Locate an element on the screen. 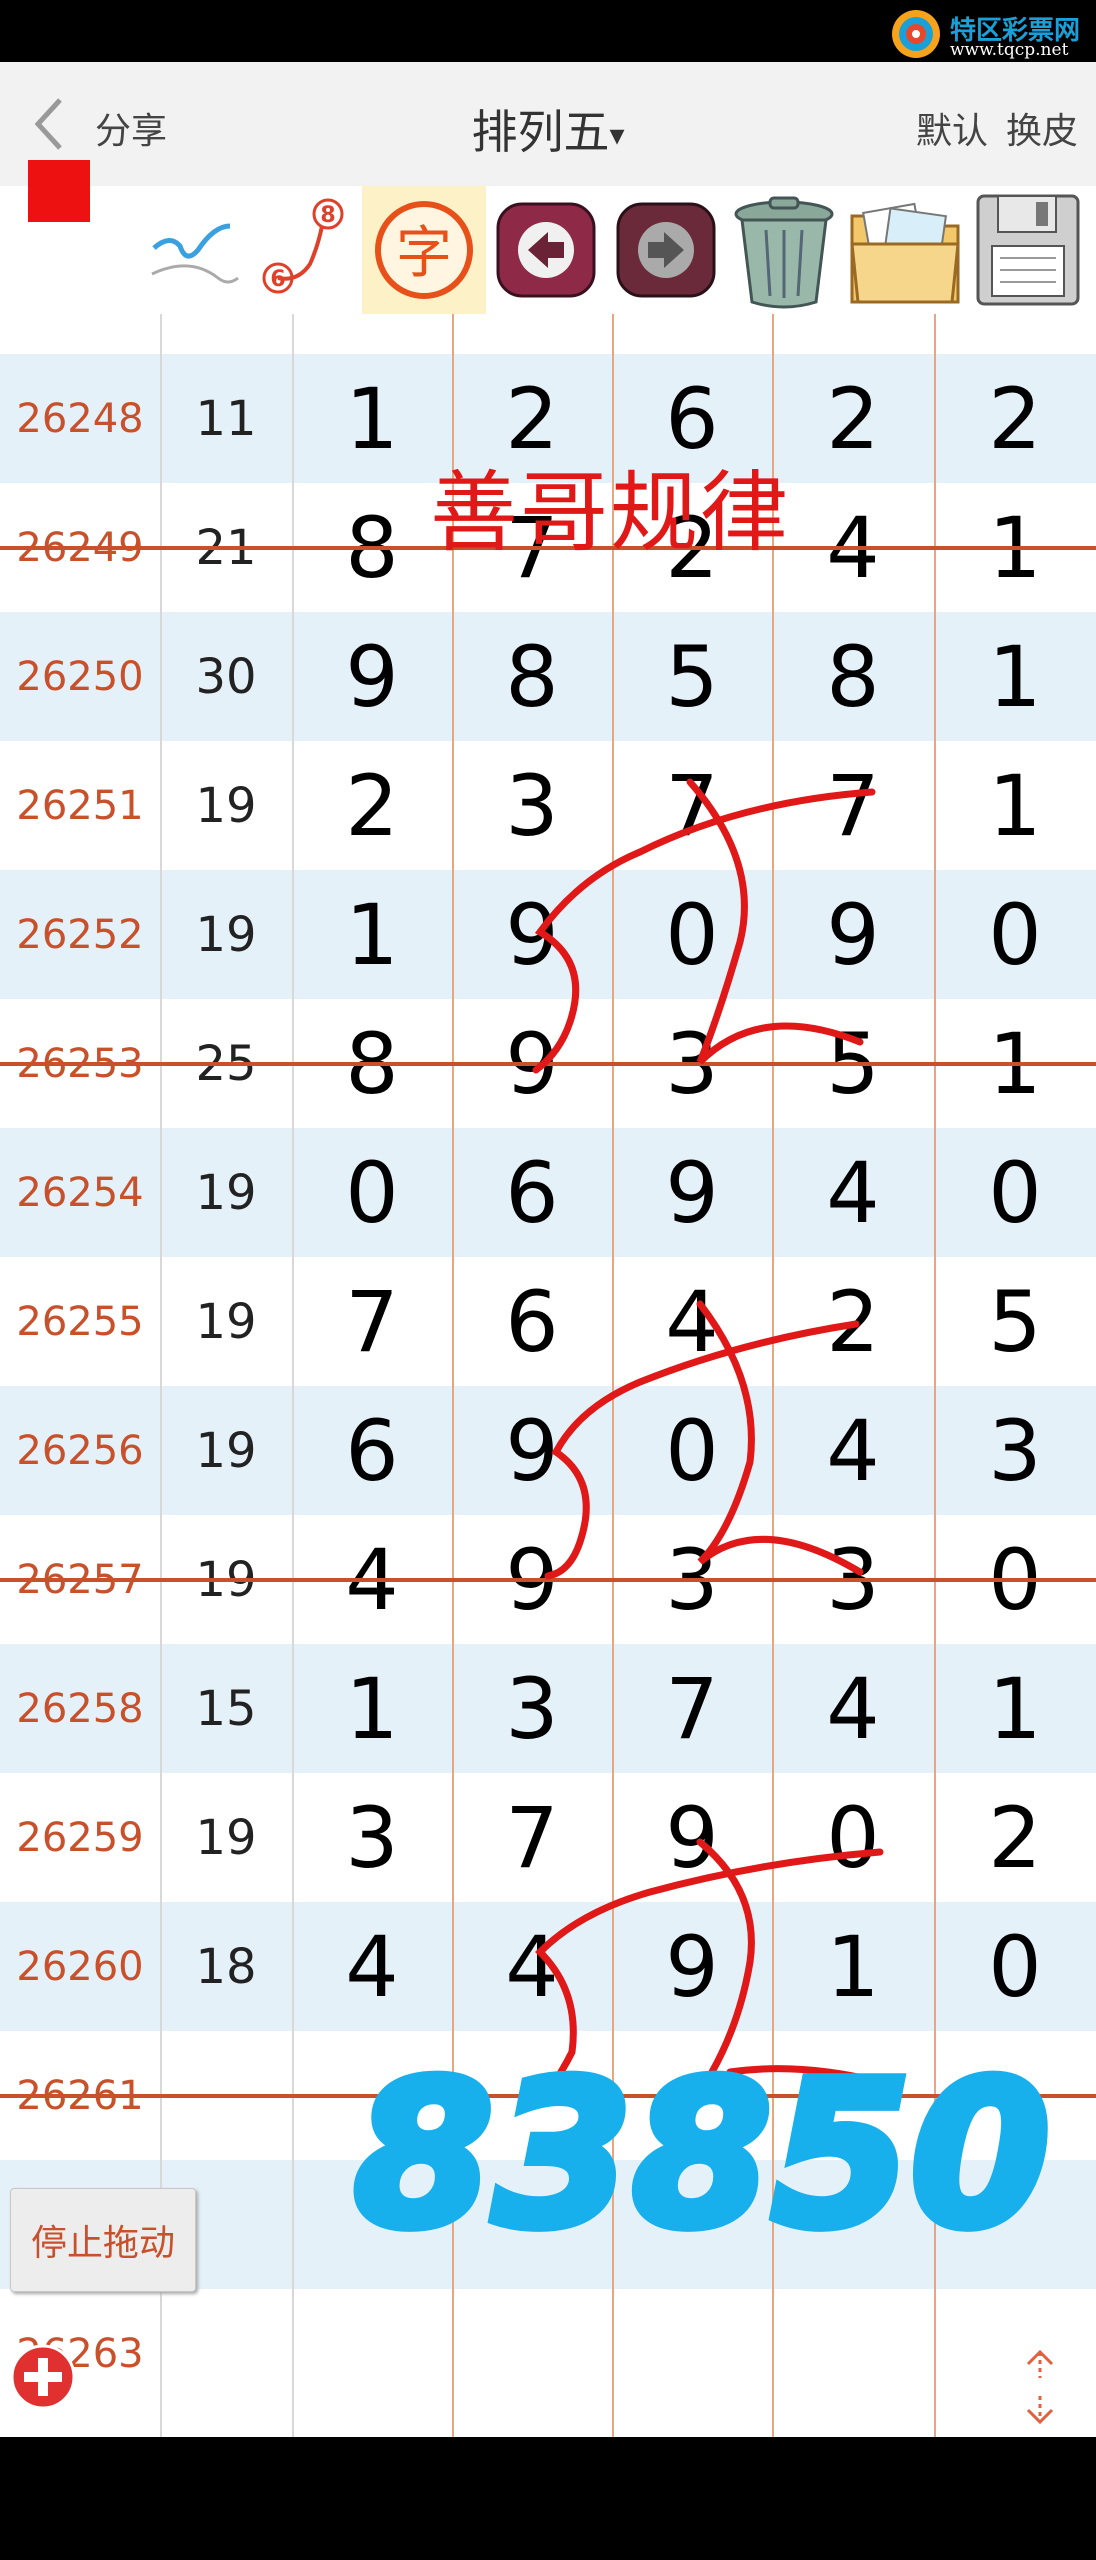  issue-number: 26248 is located at coordinates (80, 418).